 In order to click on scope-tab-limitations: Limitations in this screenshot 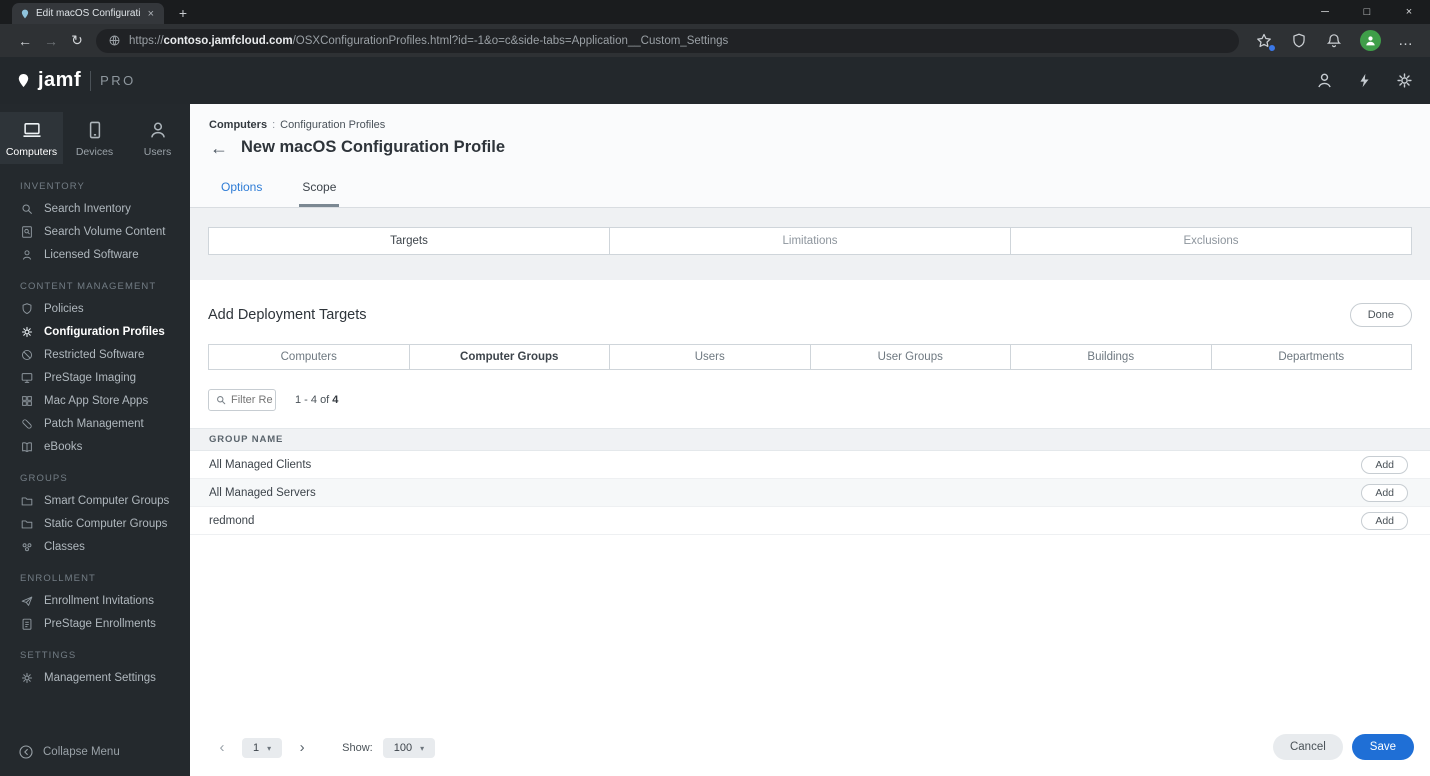, I will do `click(810, 241)`.